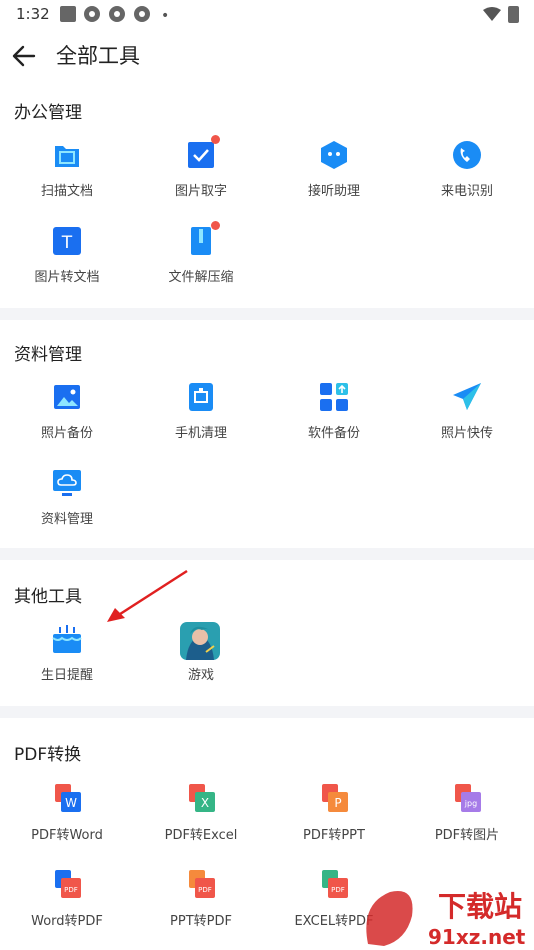  Describe the element at coordinates (467, 155) in the screenshot. I see `caller-id-icon` at that location.